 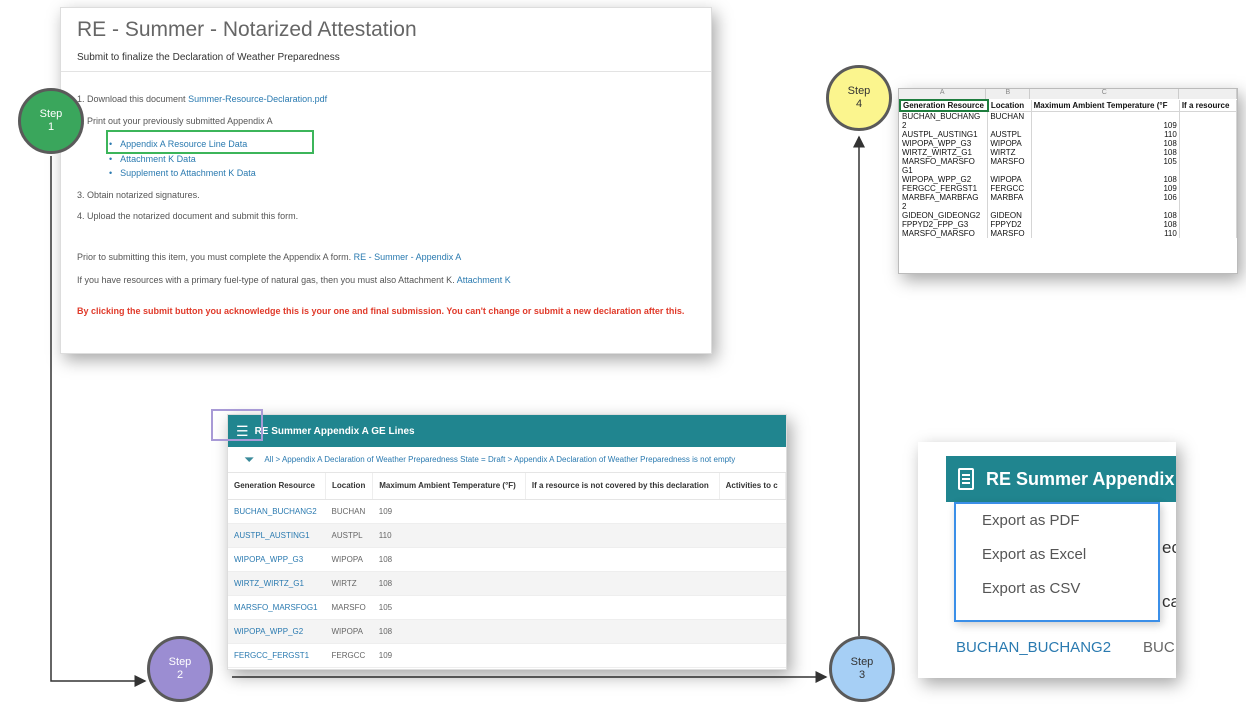 I want to click on resource-link: AUSTPL_AUSTING1, so click(x=277, y=535).